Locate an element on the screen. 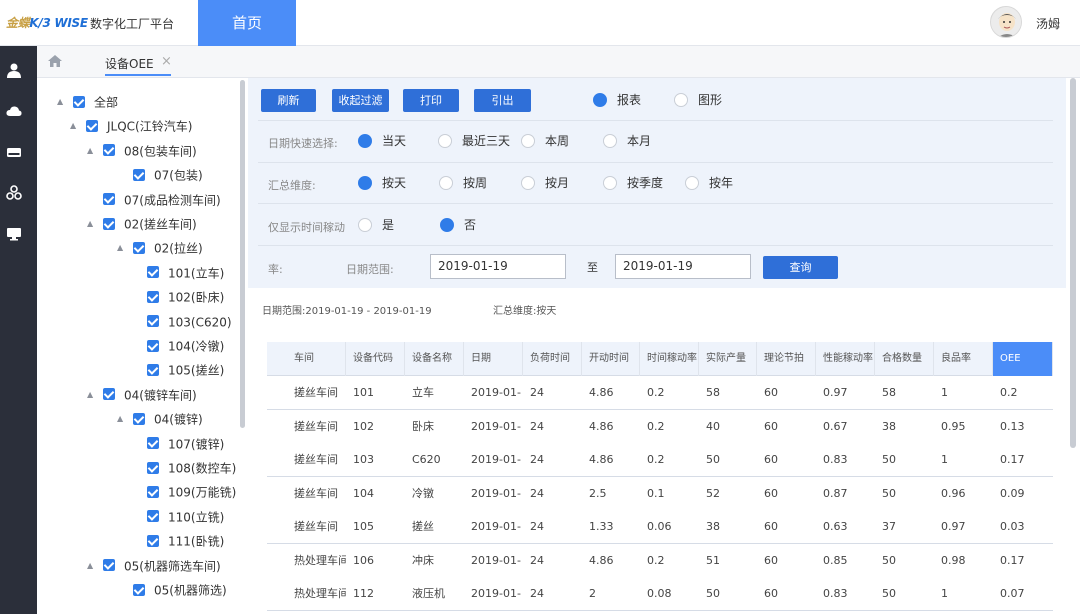  column-header: 实际产量 is located at coordinates (728, 359).